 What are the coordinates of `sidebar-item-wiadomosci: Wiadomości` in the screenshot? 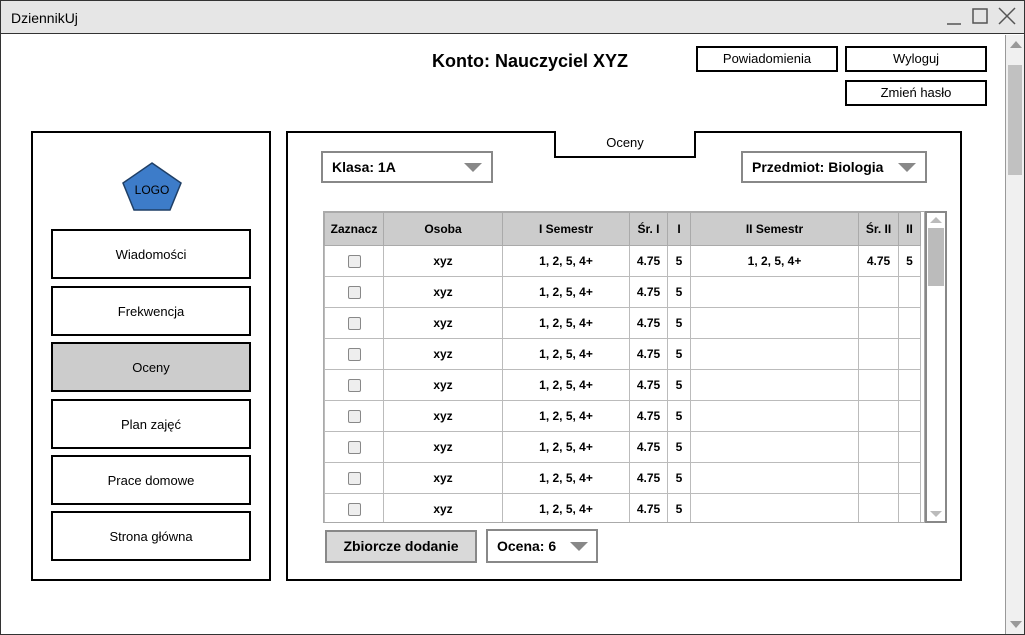 It's located at (151, 254).